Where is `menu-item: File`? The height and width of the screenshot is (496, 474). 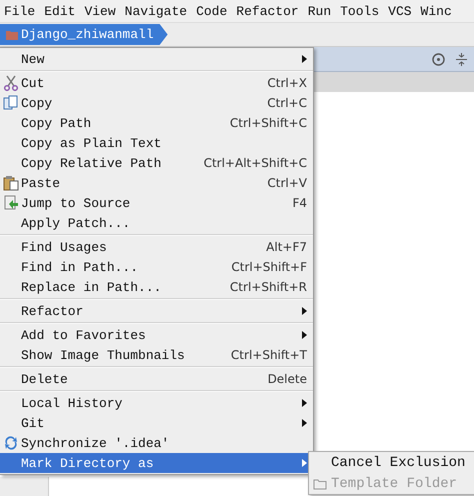 menu-item: File is located at coordinates (20, 11).